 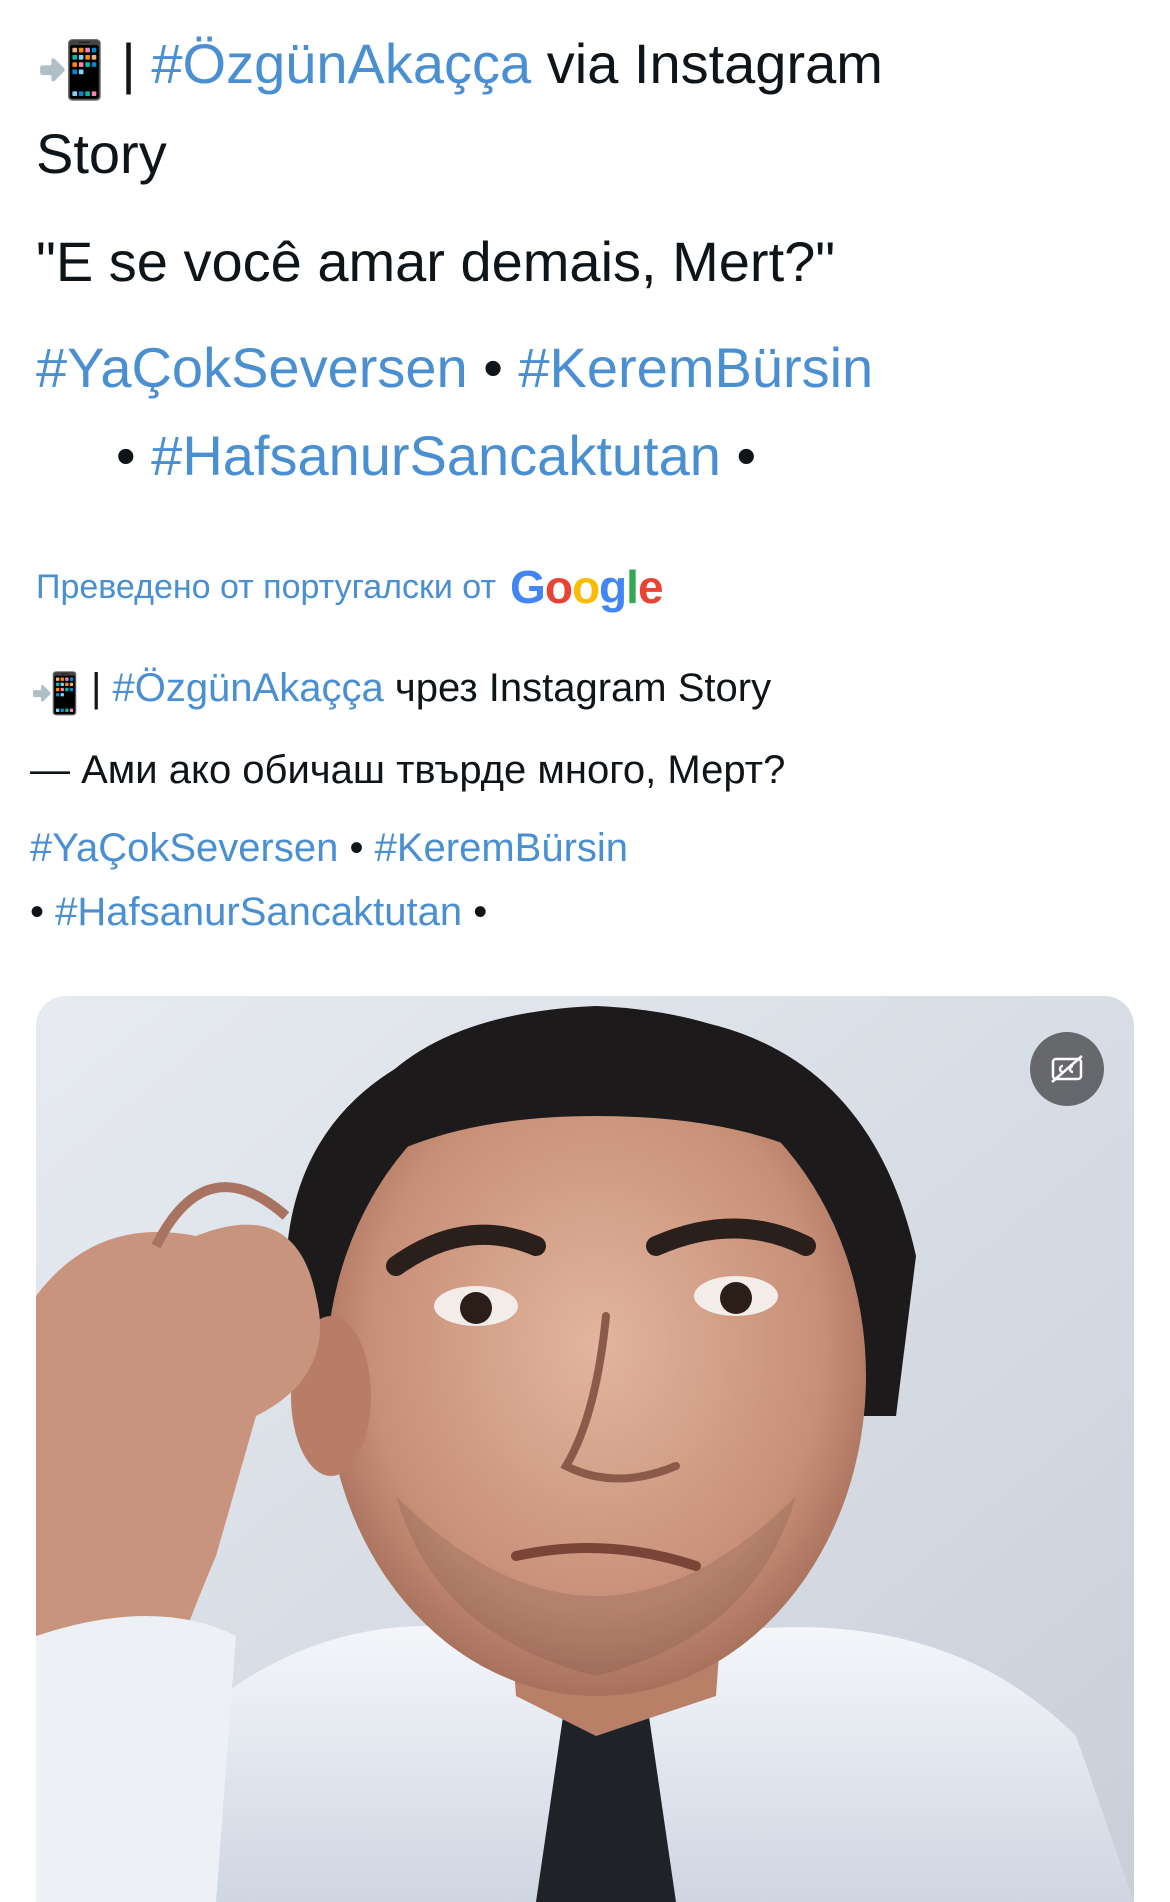 I want to click on translated-by-google: Преведено от португалски от Google, so click(x=350, y=587).